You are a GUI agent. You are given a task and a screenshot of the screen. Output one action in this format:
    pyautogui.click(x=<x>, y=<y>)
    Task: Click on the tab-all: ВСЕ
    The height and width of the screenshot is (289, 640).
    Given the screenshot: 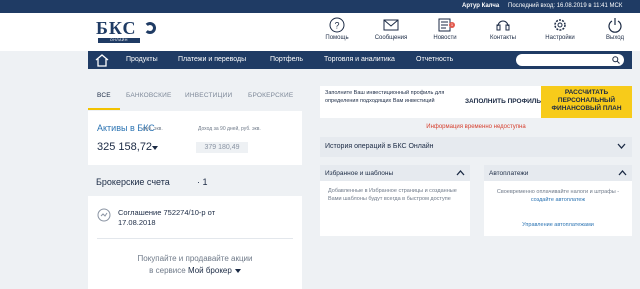 What is the action you would take?
    pyautogui.click(x=104, y=95)
    